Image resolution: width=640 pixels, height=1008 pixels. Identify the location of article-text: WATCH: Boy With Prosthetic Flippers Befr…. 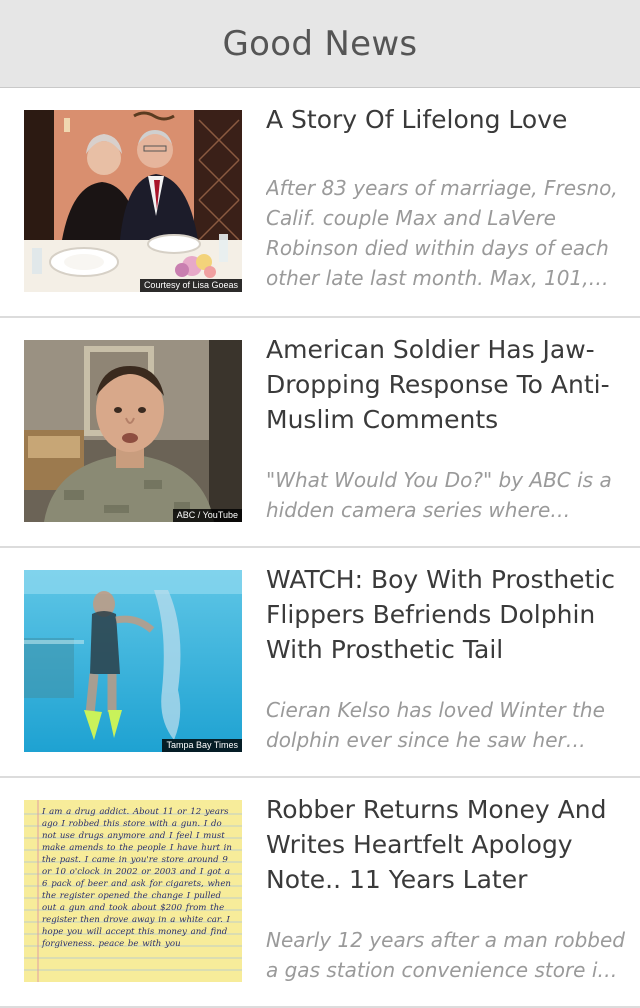
(446, 658).